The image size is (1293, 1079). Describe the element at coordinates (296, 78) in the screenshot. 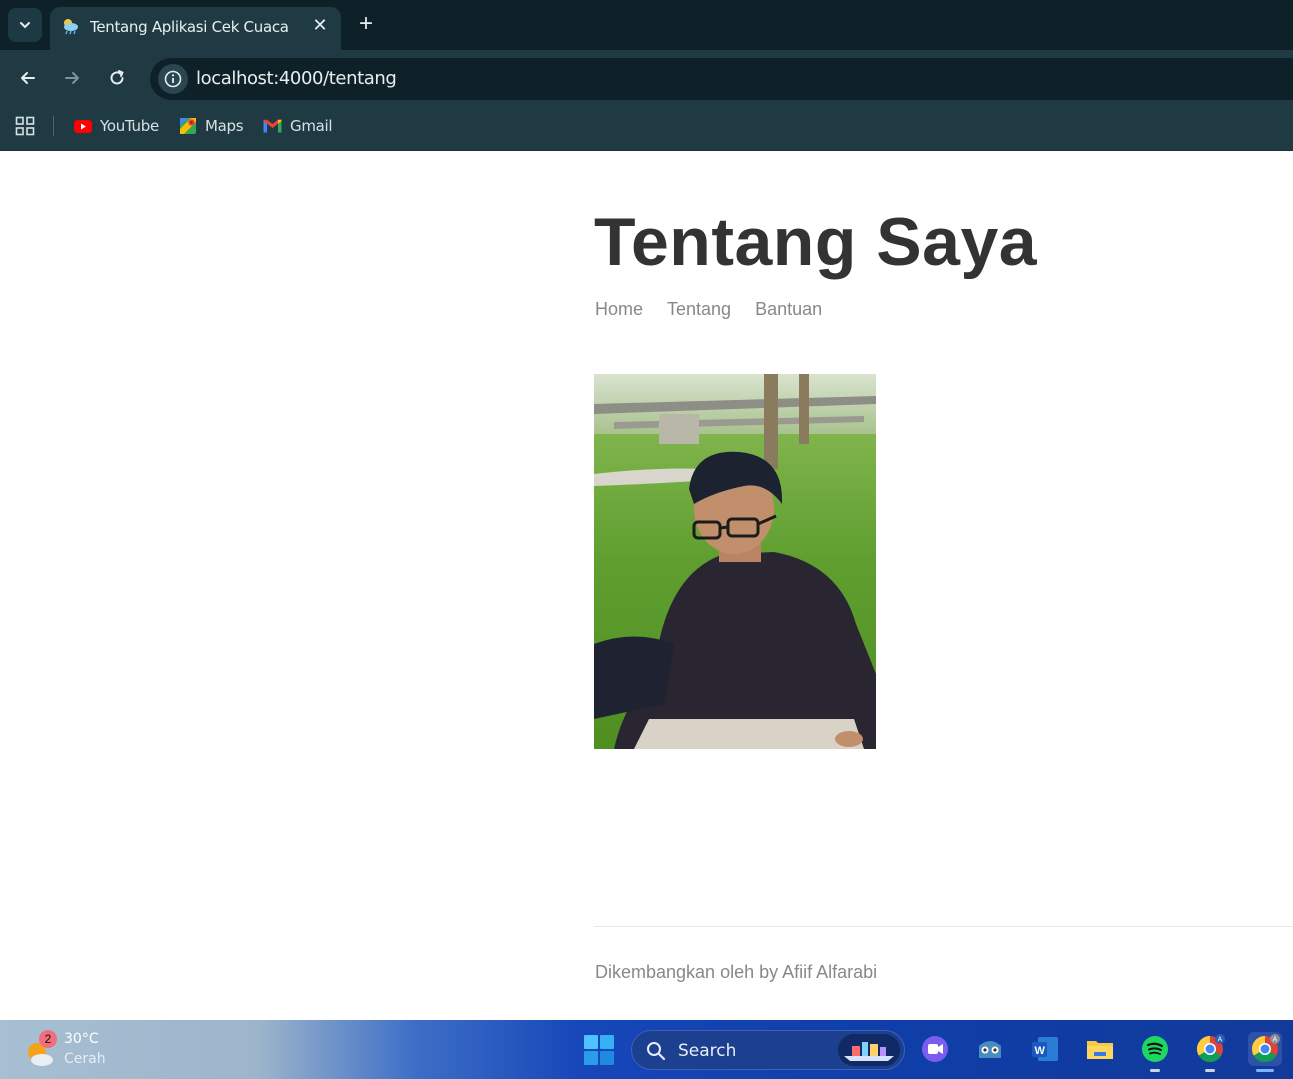

I see `url-text: localhost:4000/tentang` at that location.